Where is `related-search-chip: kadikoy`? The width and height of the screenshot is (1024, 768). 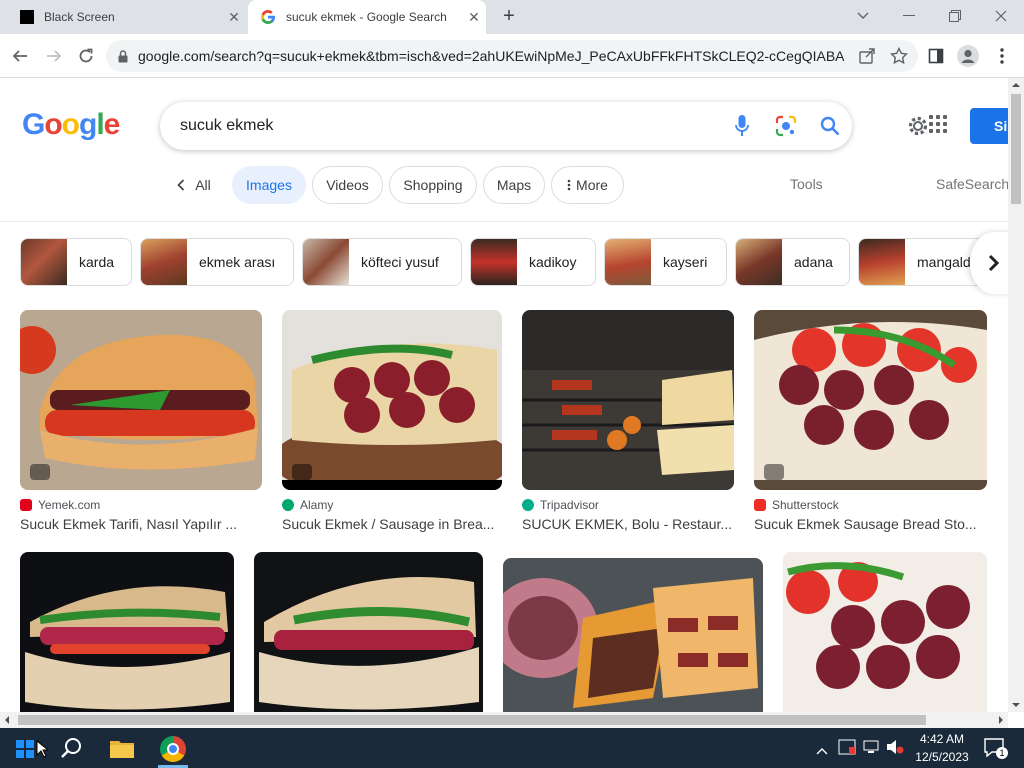
related-search-chip: kadikoy is located at coordinates (533, 262).